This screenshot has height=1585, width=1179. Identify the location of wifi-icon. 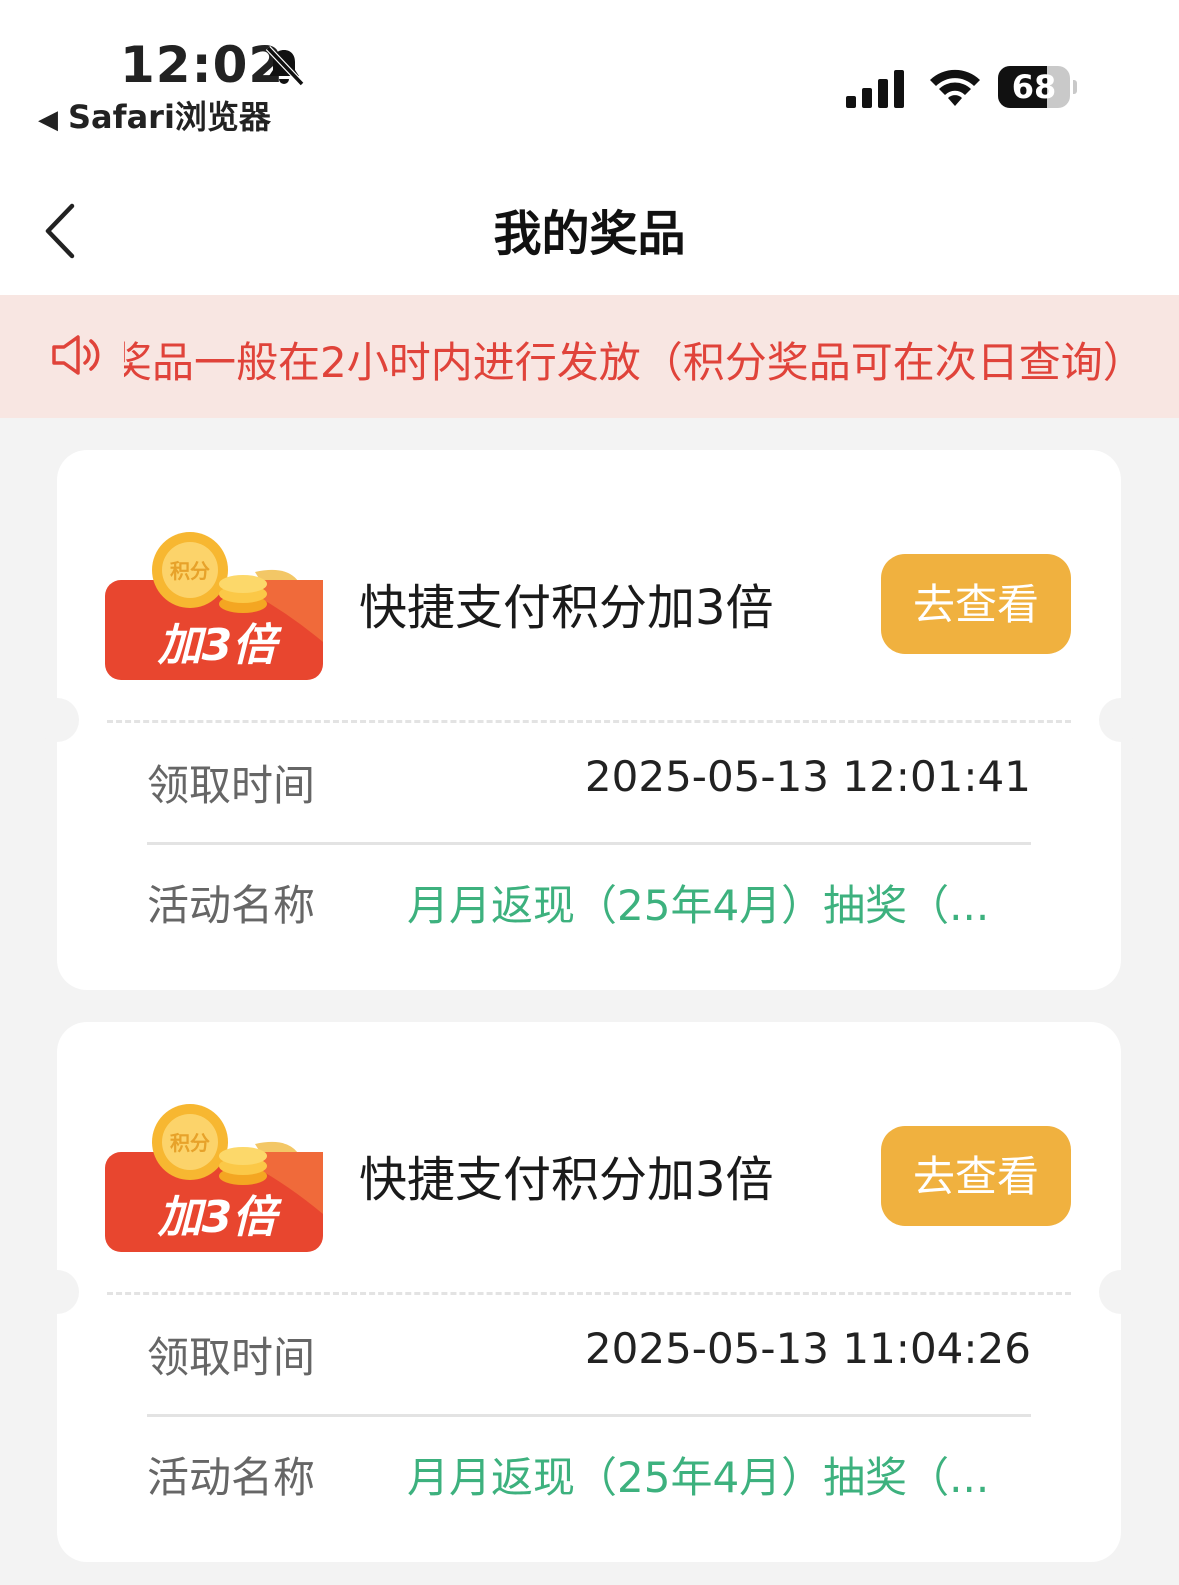
(955, 87).